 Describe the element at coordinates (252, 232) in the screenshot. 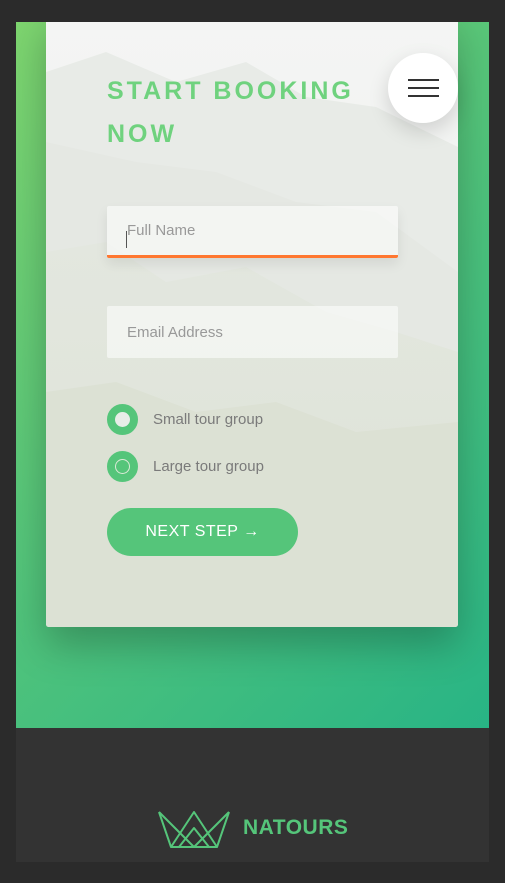

I see `full-name-input` at that location.